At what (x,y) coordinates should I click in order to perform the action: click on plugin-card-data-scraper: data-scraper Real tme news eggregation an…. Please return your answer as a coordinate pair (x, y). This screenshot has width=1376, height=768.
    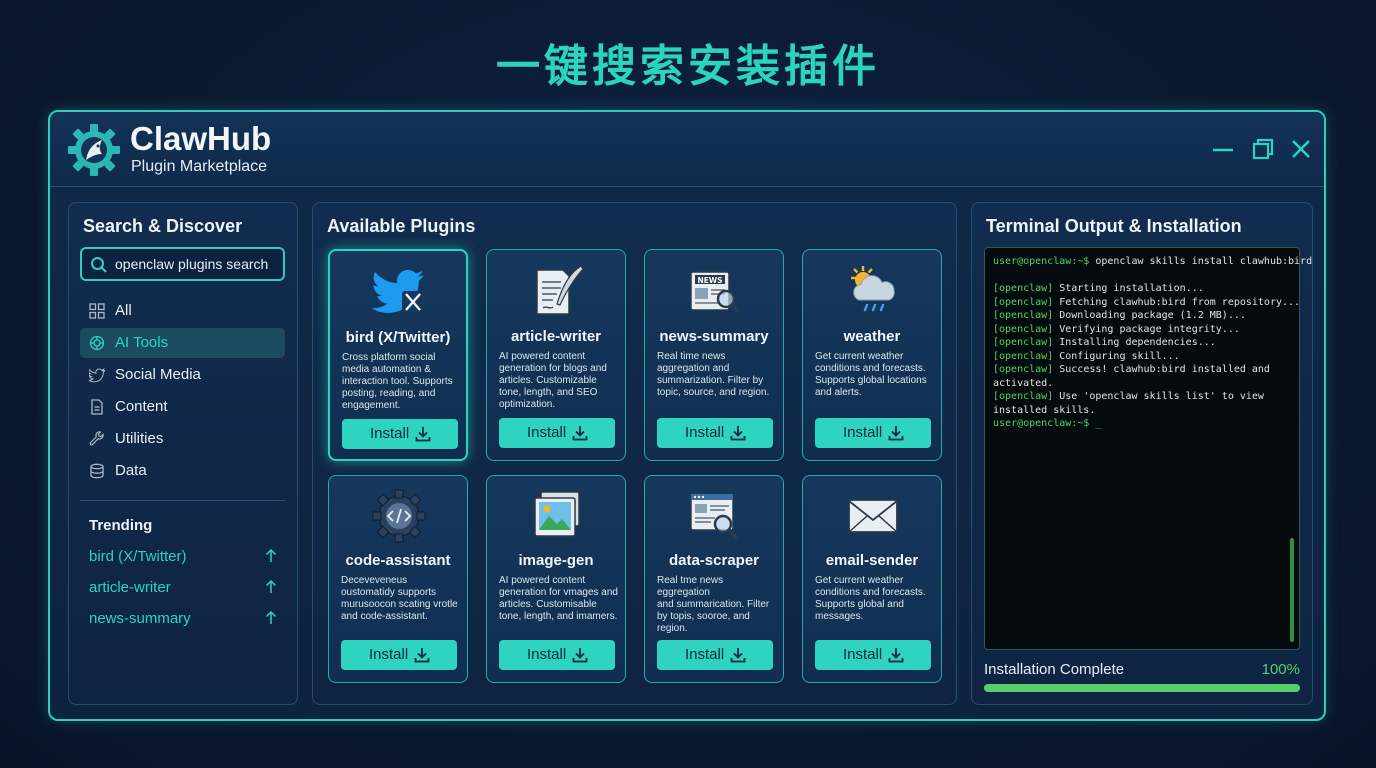
    Looking at the image, I should click on (714, 579).